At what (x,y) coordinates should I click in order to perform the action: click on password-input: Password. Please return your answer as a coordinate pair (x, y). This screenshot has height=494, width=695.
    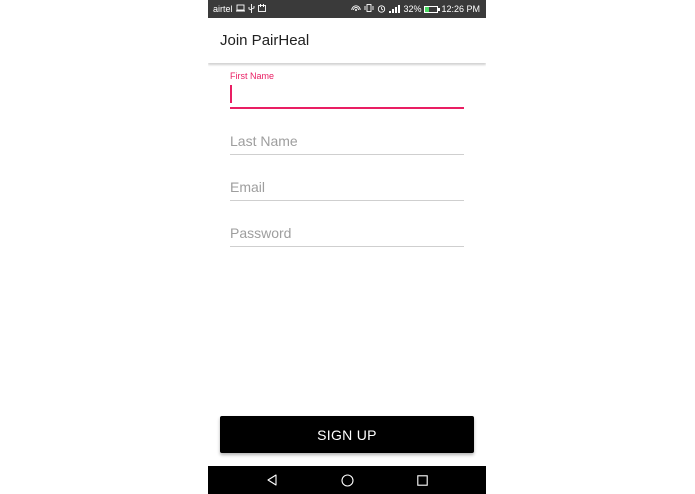
    Looking at the image, I should click on (347, 233).